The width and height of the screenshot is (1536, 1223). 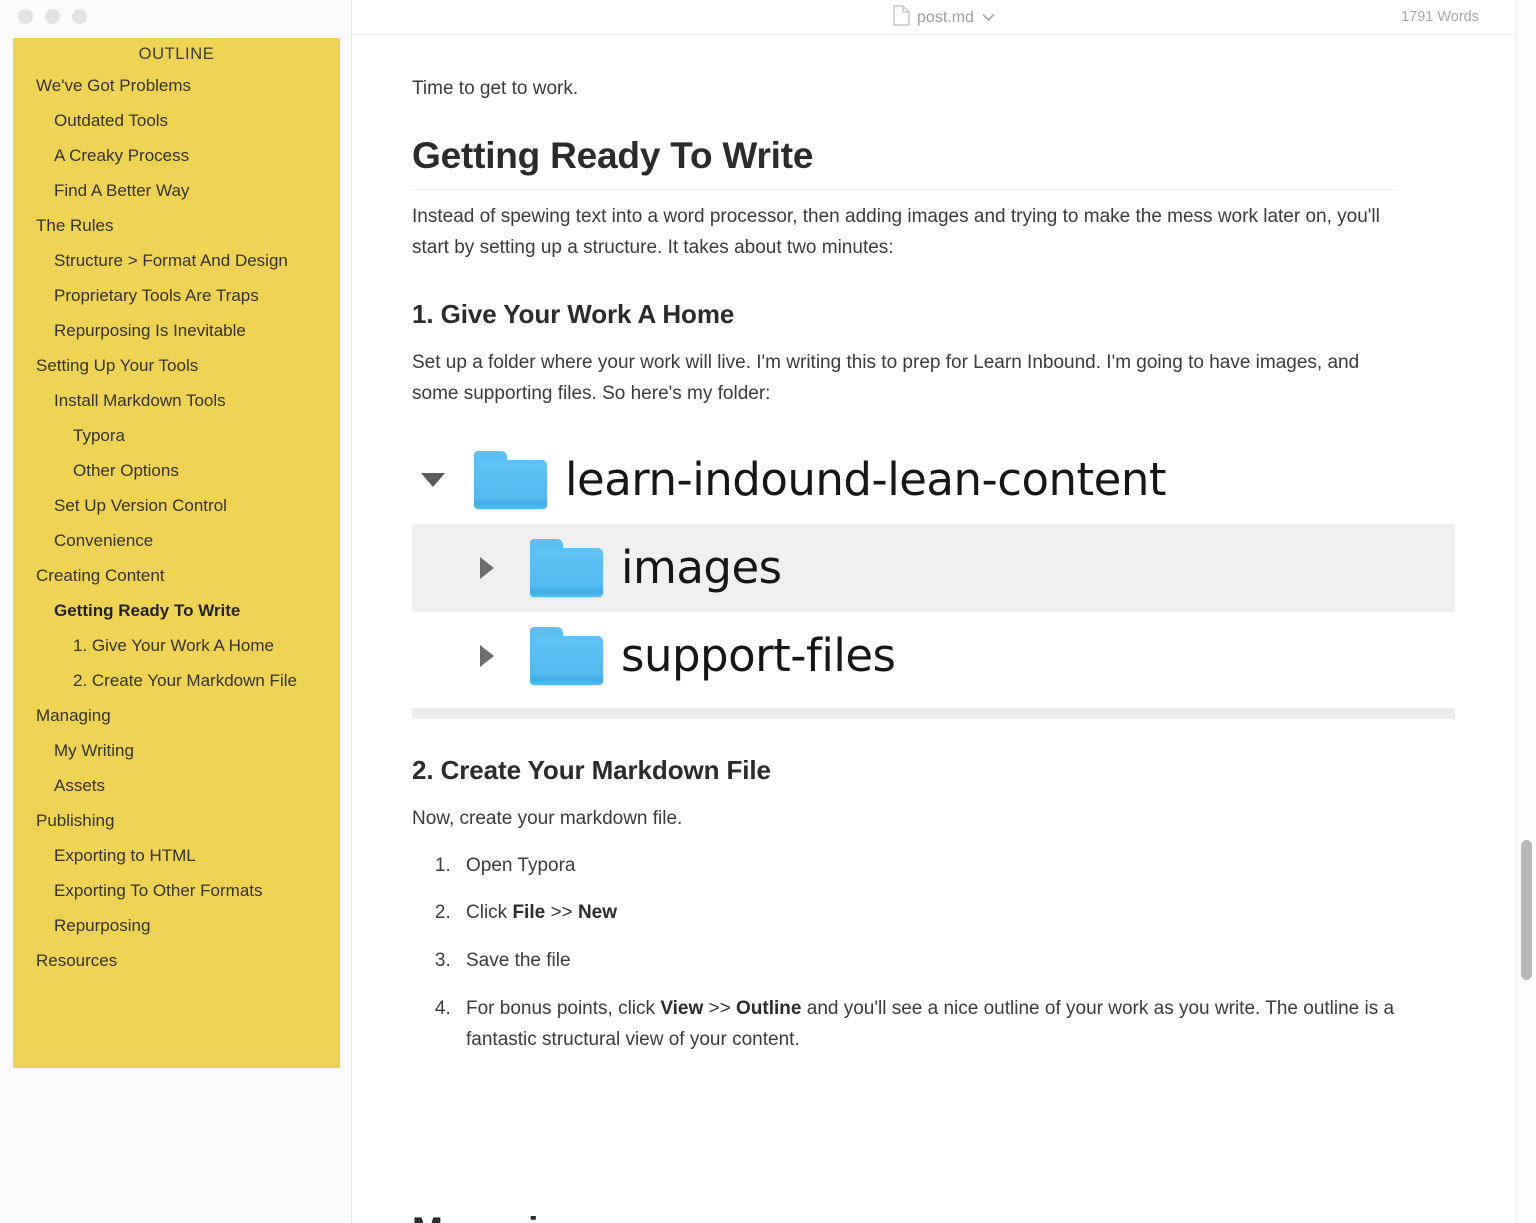 I want to click on step-text: Save the file, so click(x=518, y=961).